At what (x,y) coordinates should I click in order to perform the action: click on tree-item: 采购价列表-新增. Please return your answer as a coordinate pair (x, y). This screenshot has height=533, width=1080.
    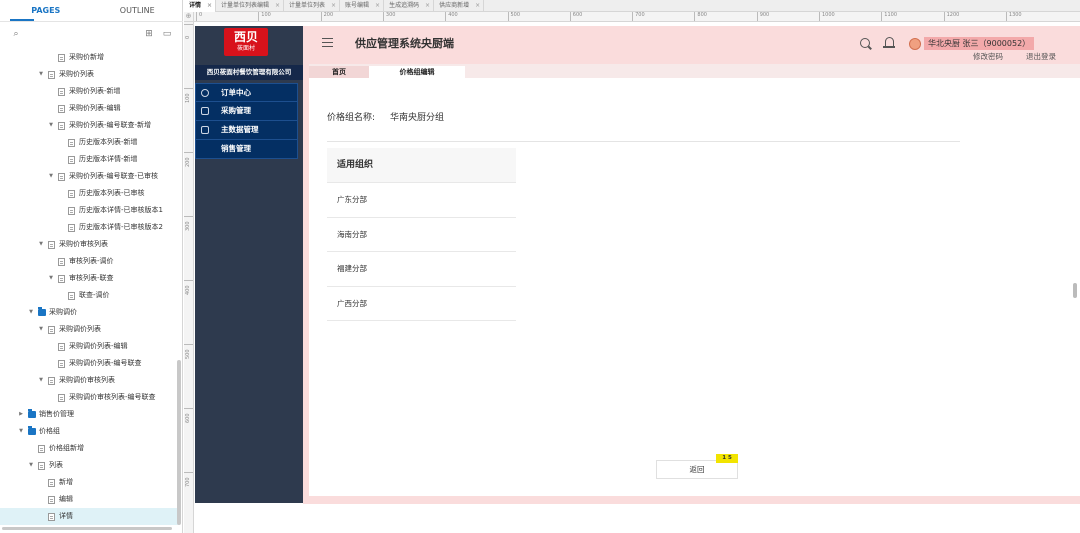
    Looking at the image, I should click on (89, 91).